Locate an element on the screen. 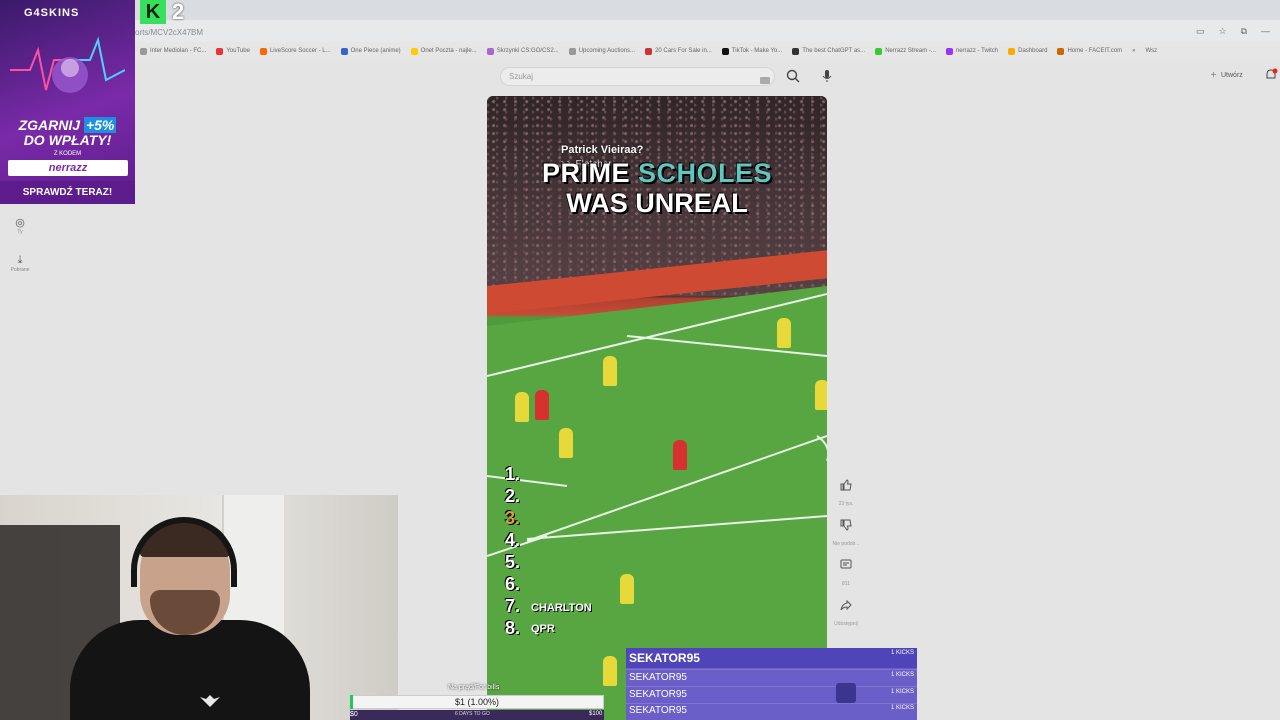  share-icon is located at coordinates (846, 605).